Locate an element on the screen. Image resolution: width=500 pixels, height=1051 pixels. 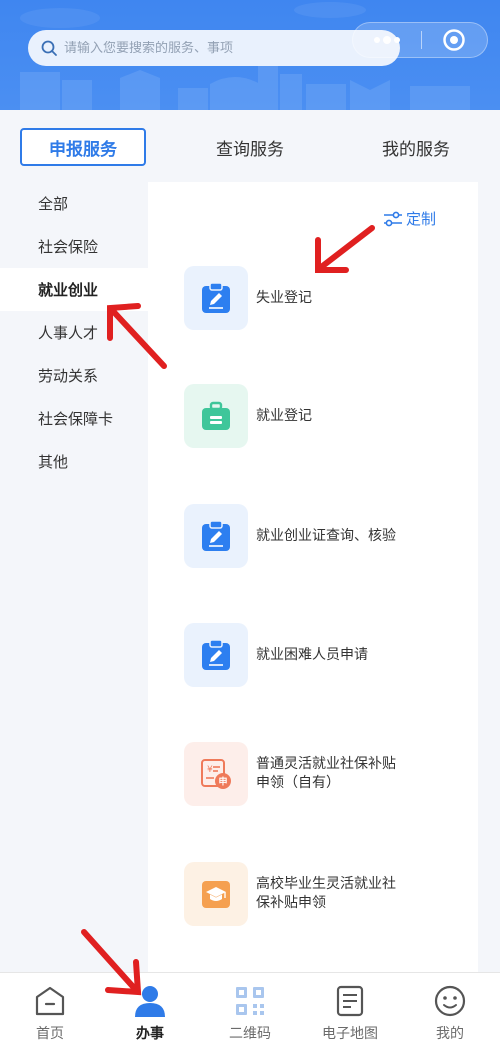
nav-label: 二维码 is located at coordinates (250, 1034).